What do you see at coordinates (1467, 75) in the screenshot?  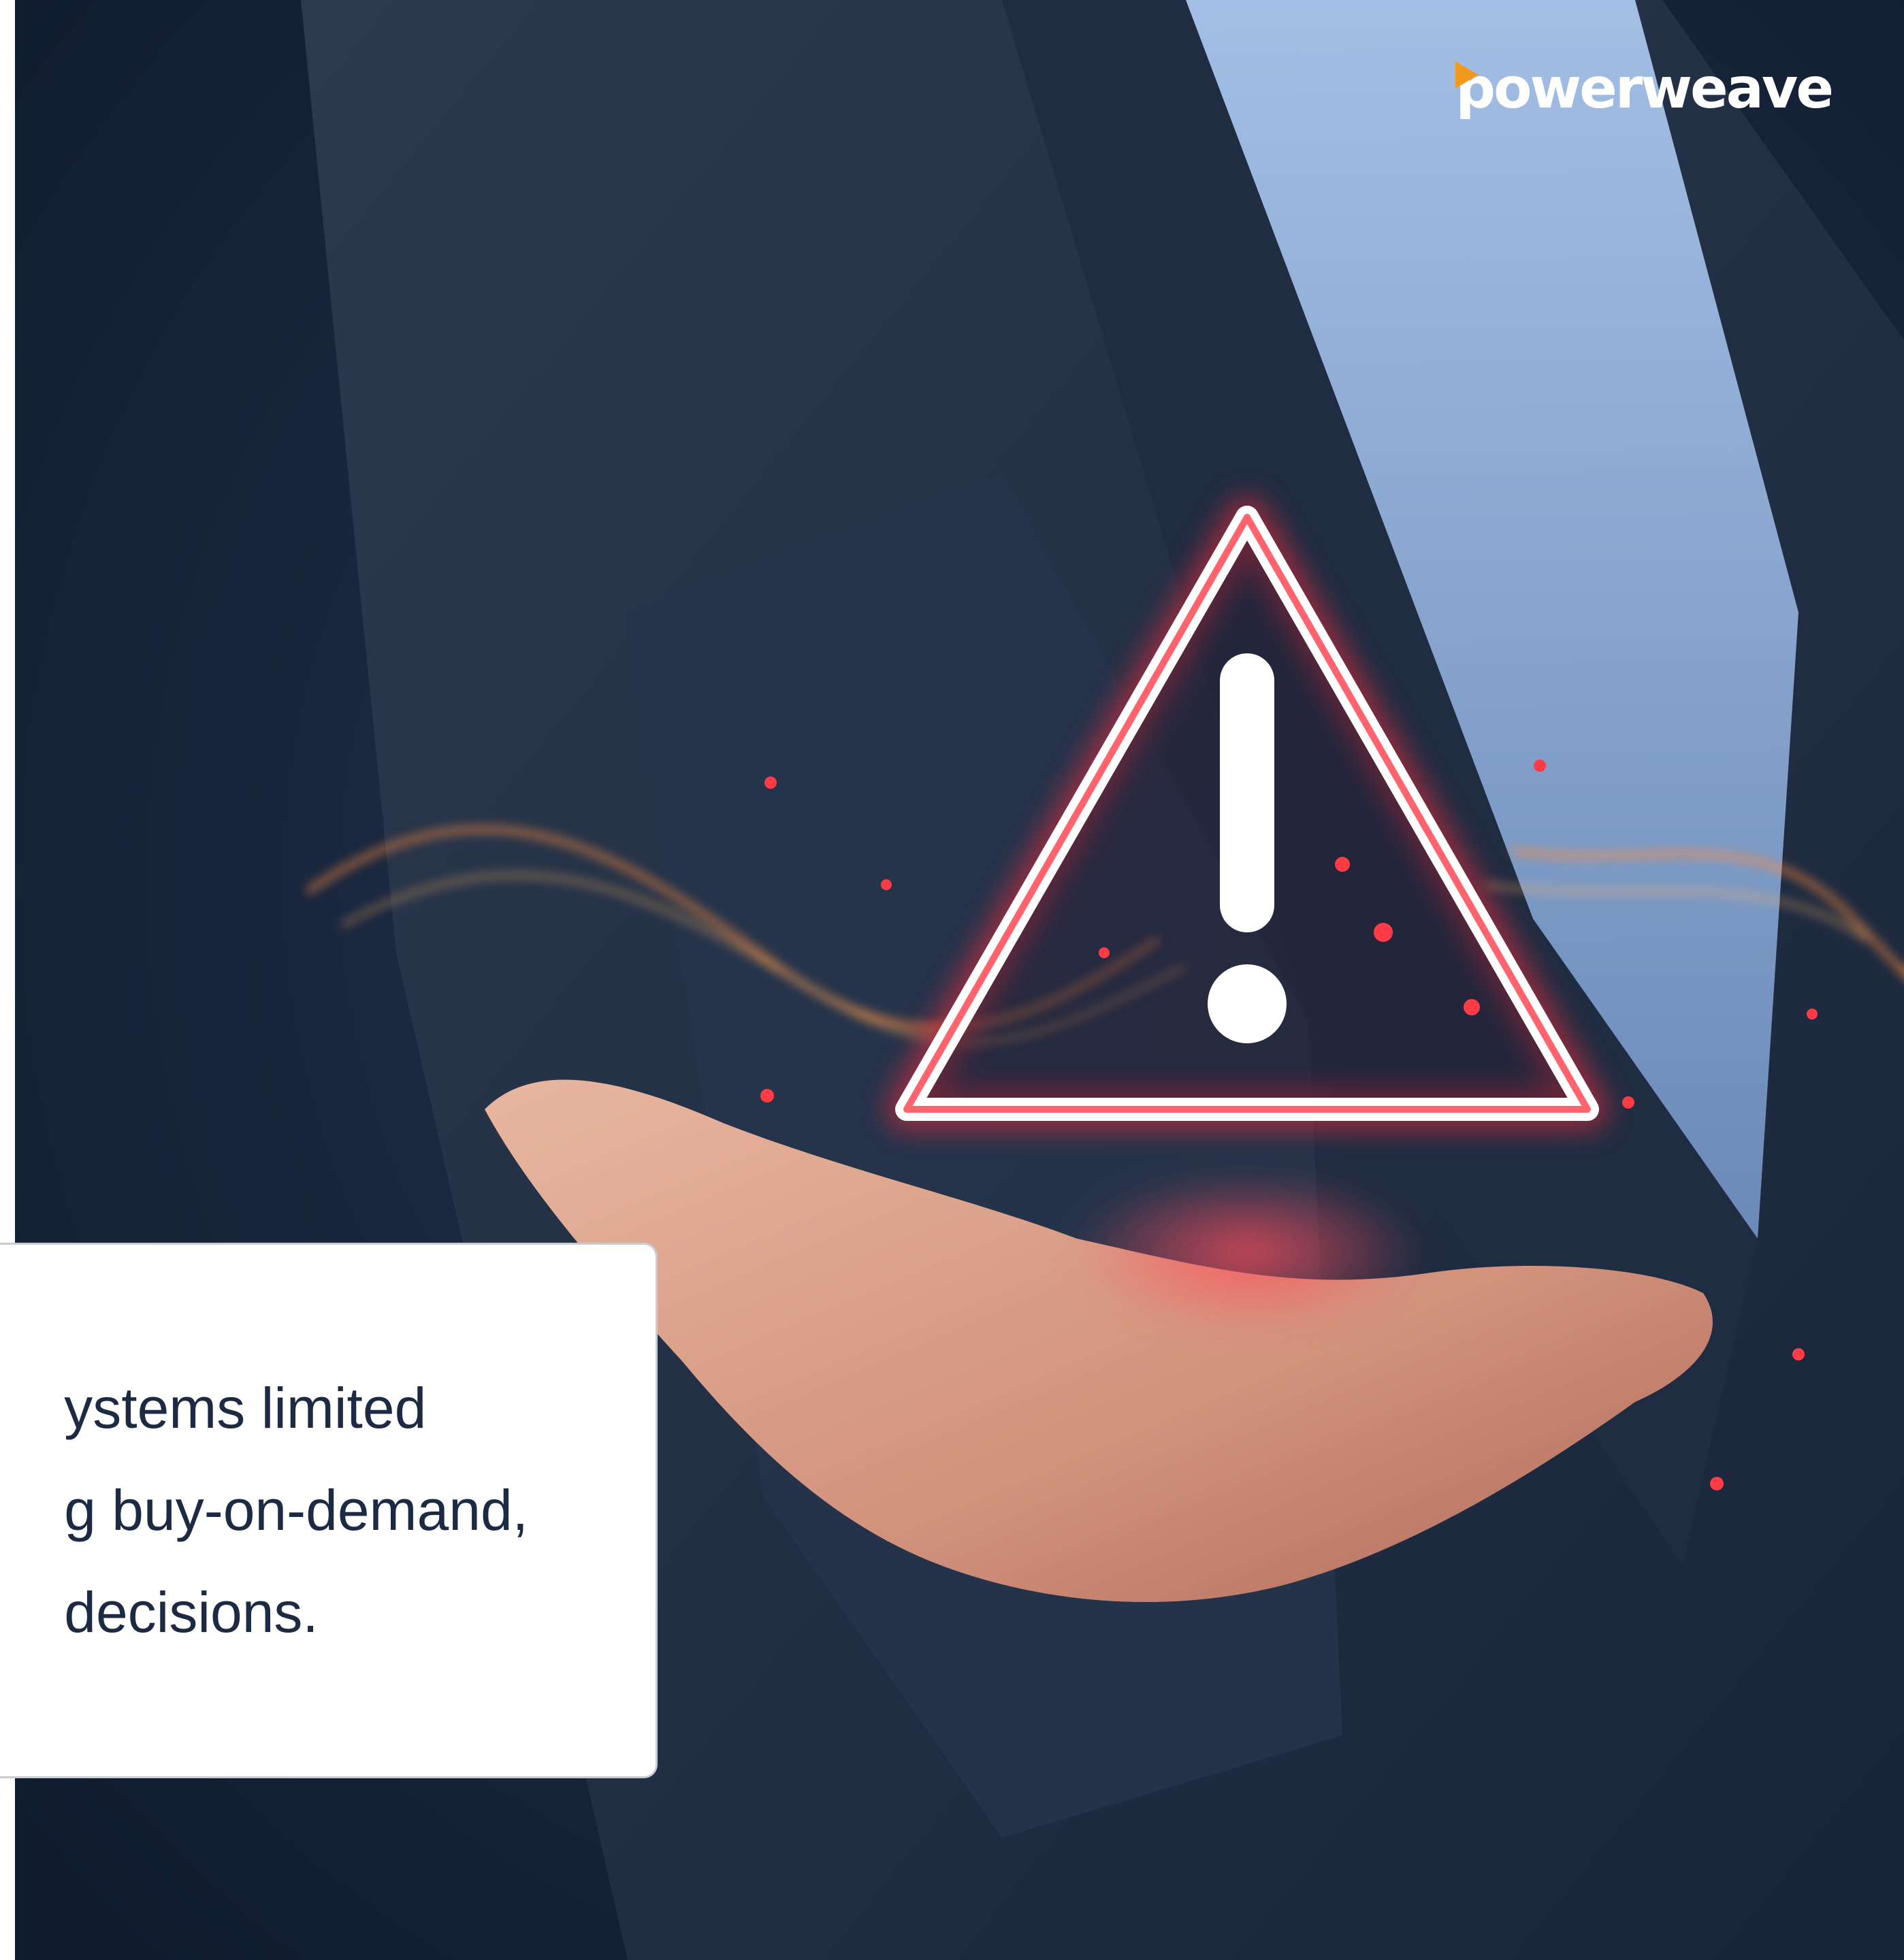 I see `logo-arrow-icon` at bounding box center [1467, 75].